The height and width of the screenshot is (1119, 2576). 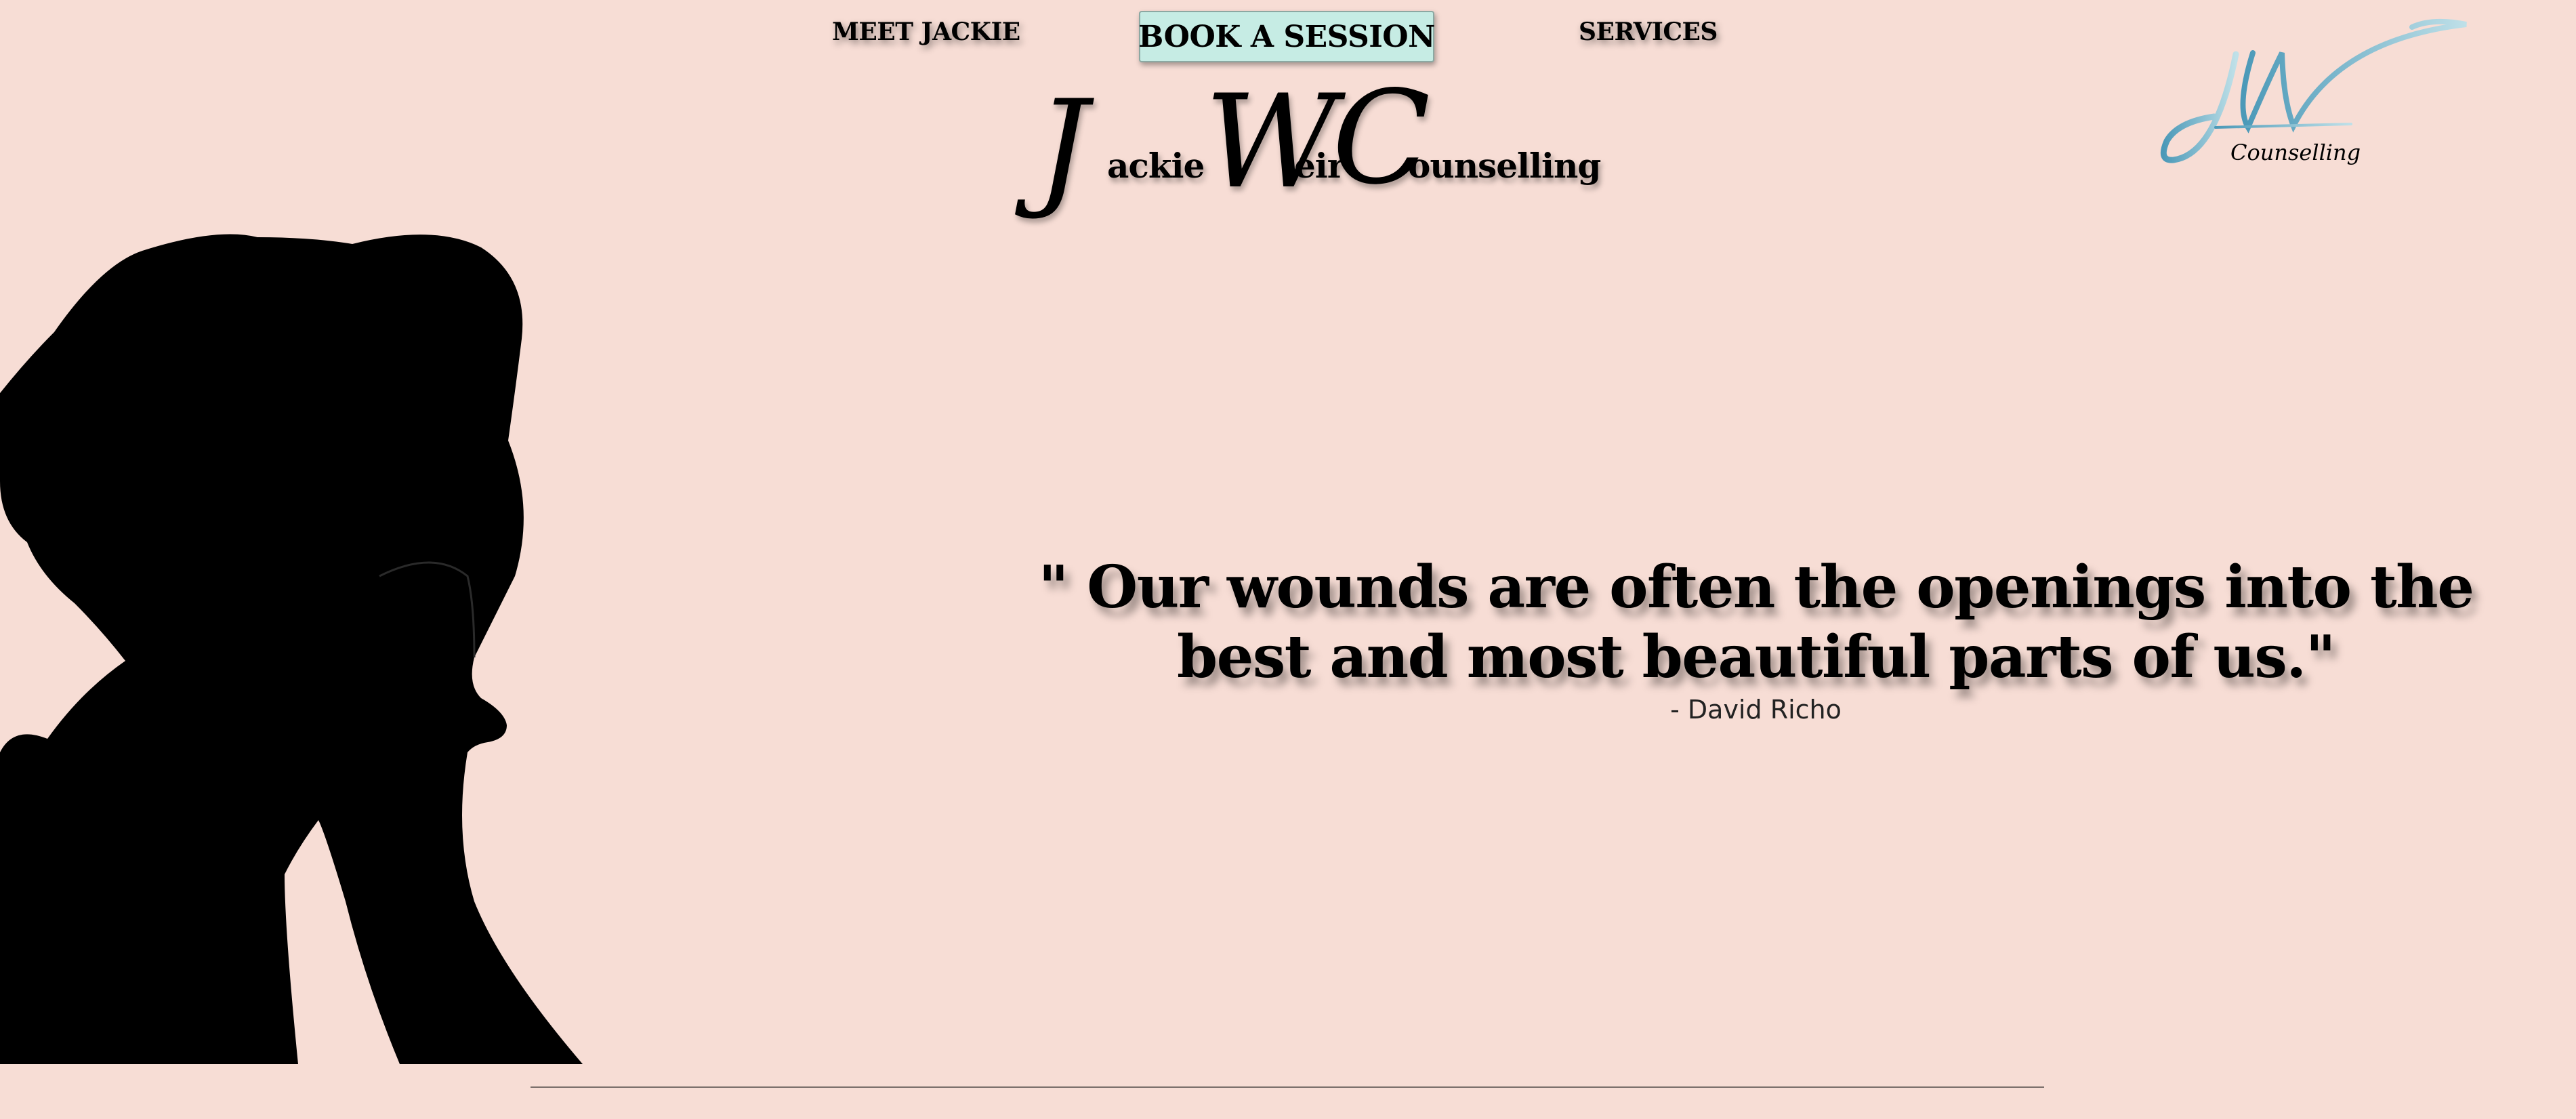 I want to click on book-session-button: BOOK A SESSION, so click(x=1286, y=36).